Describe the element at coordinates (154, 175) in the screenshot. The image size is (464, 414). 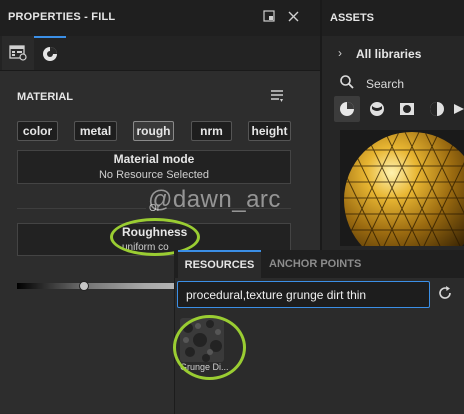
I see `material-mode-value: No Resource Selected` at that location.